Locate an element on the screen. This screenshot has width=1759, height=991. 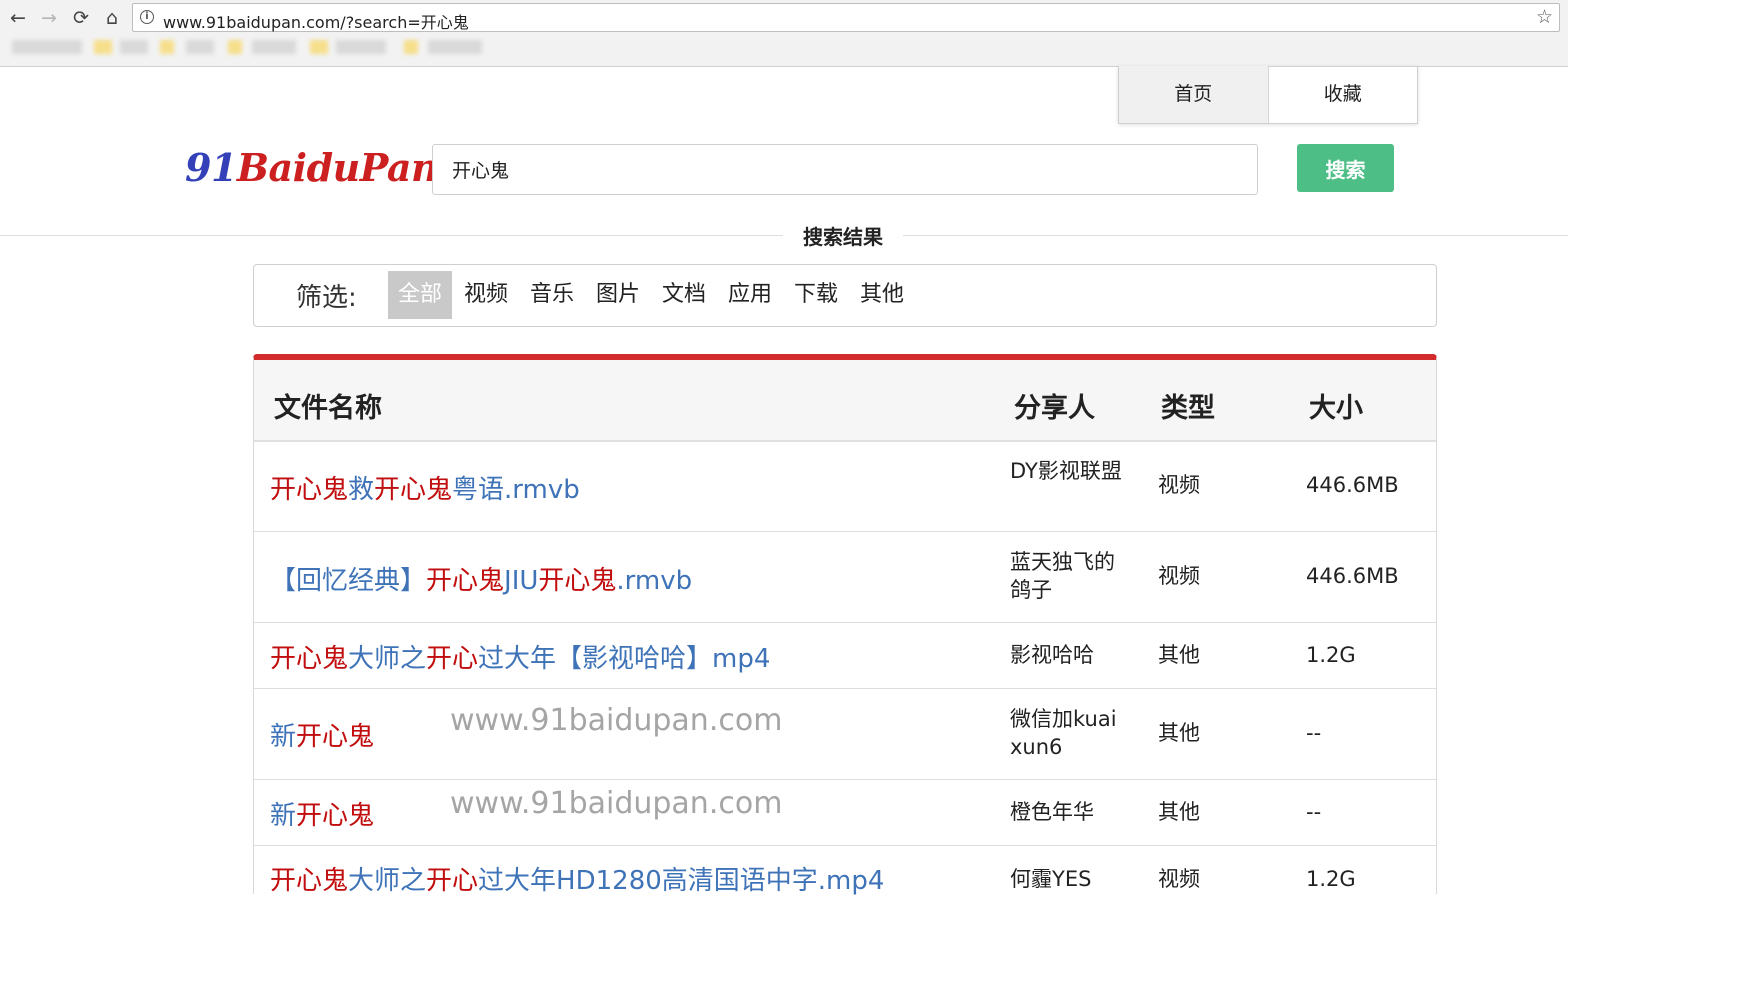
file-name-text: 过大年HD1280高清国语中字.mp4 is located at coordinates (681, 881).